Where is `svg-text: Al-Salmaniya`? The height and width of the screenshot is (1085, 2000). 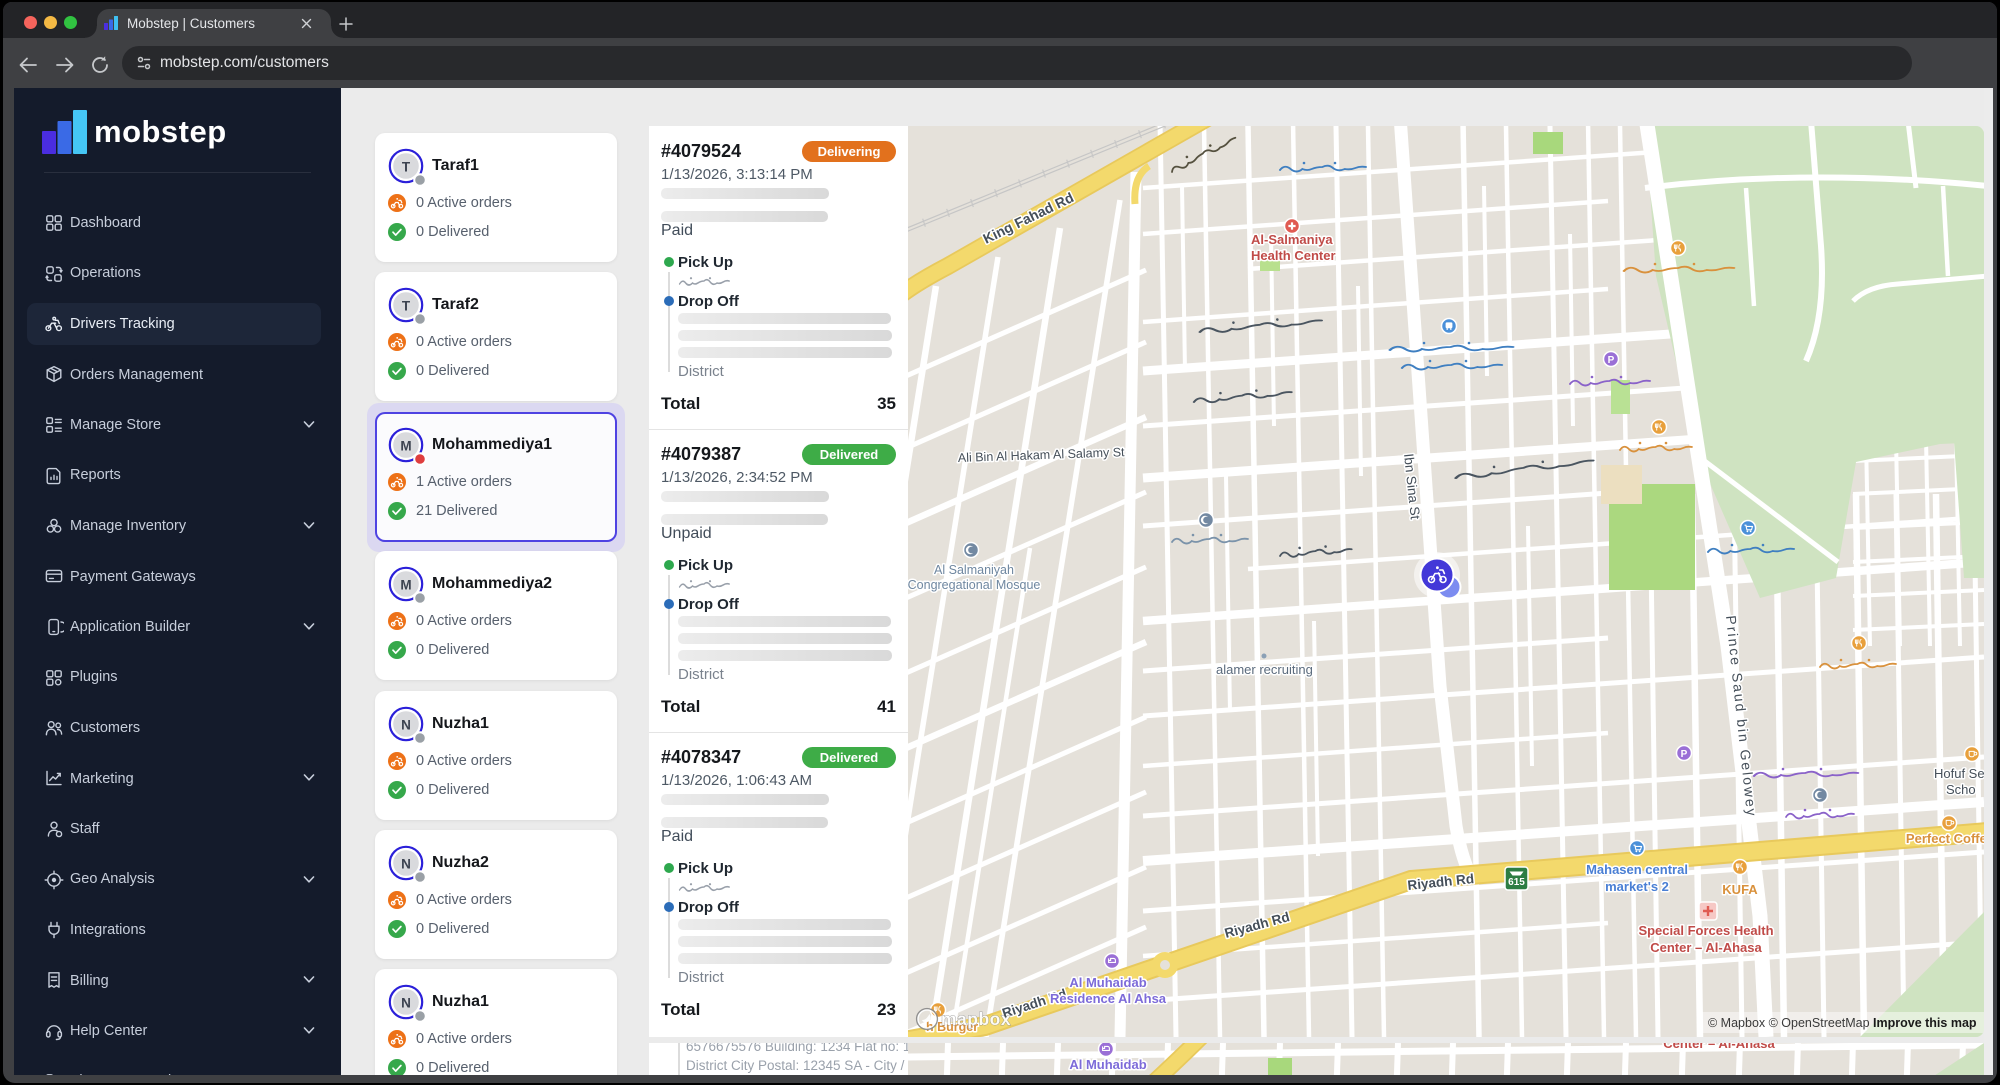 svg-text: Al-Salmaniya is located at coordinates (1292, 239).